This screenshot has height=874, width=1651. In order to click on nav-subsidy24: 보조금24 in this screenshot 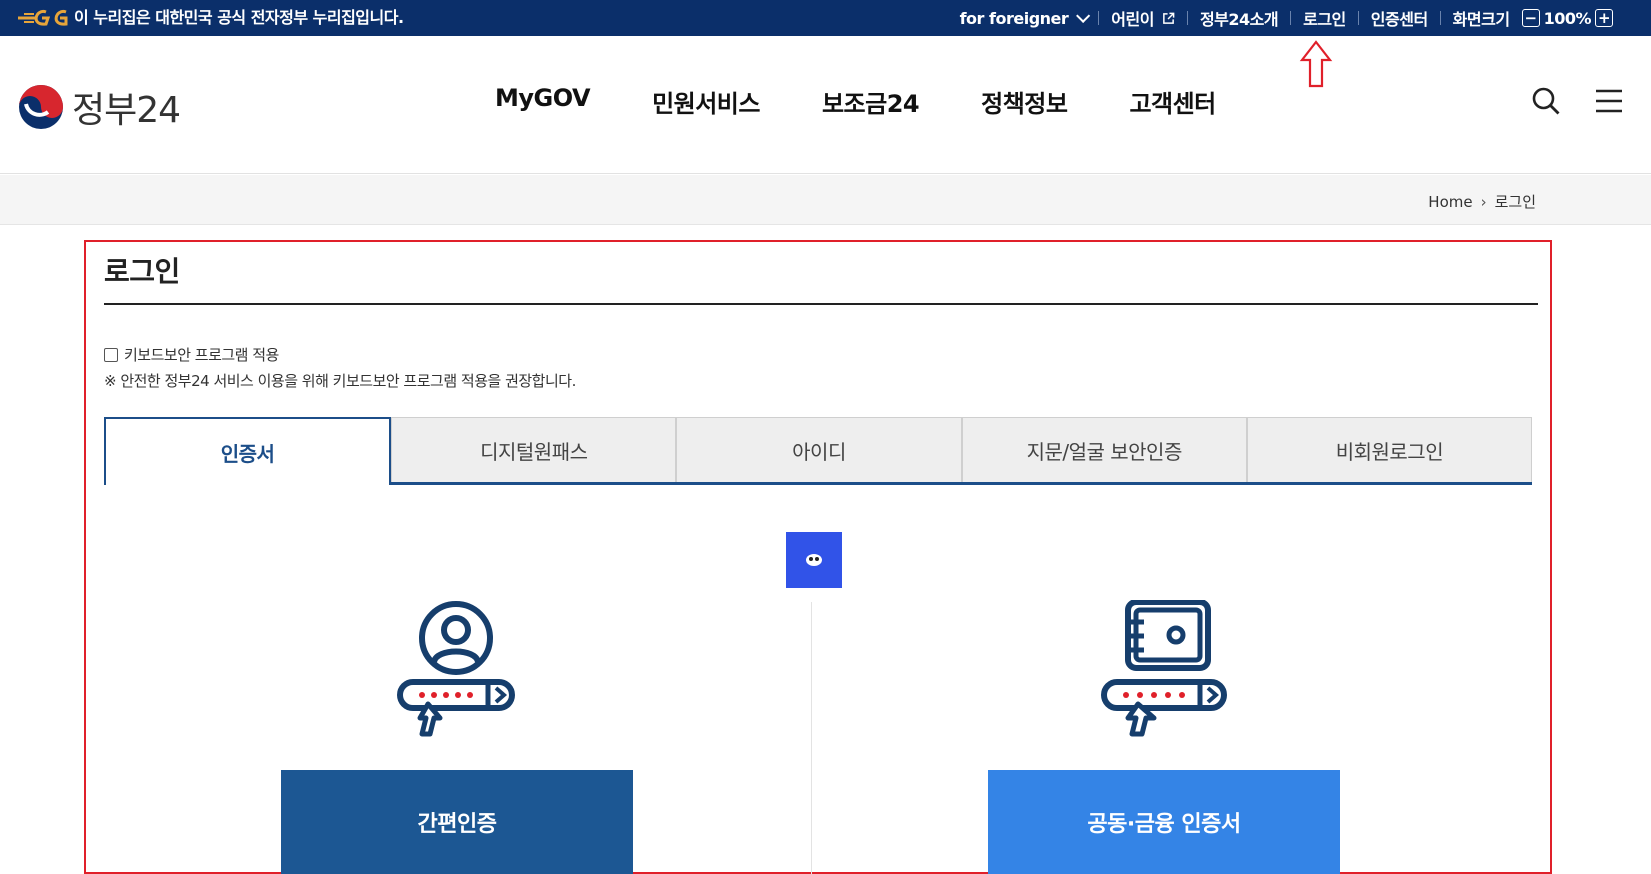, I will do `click(871, 101)`.